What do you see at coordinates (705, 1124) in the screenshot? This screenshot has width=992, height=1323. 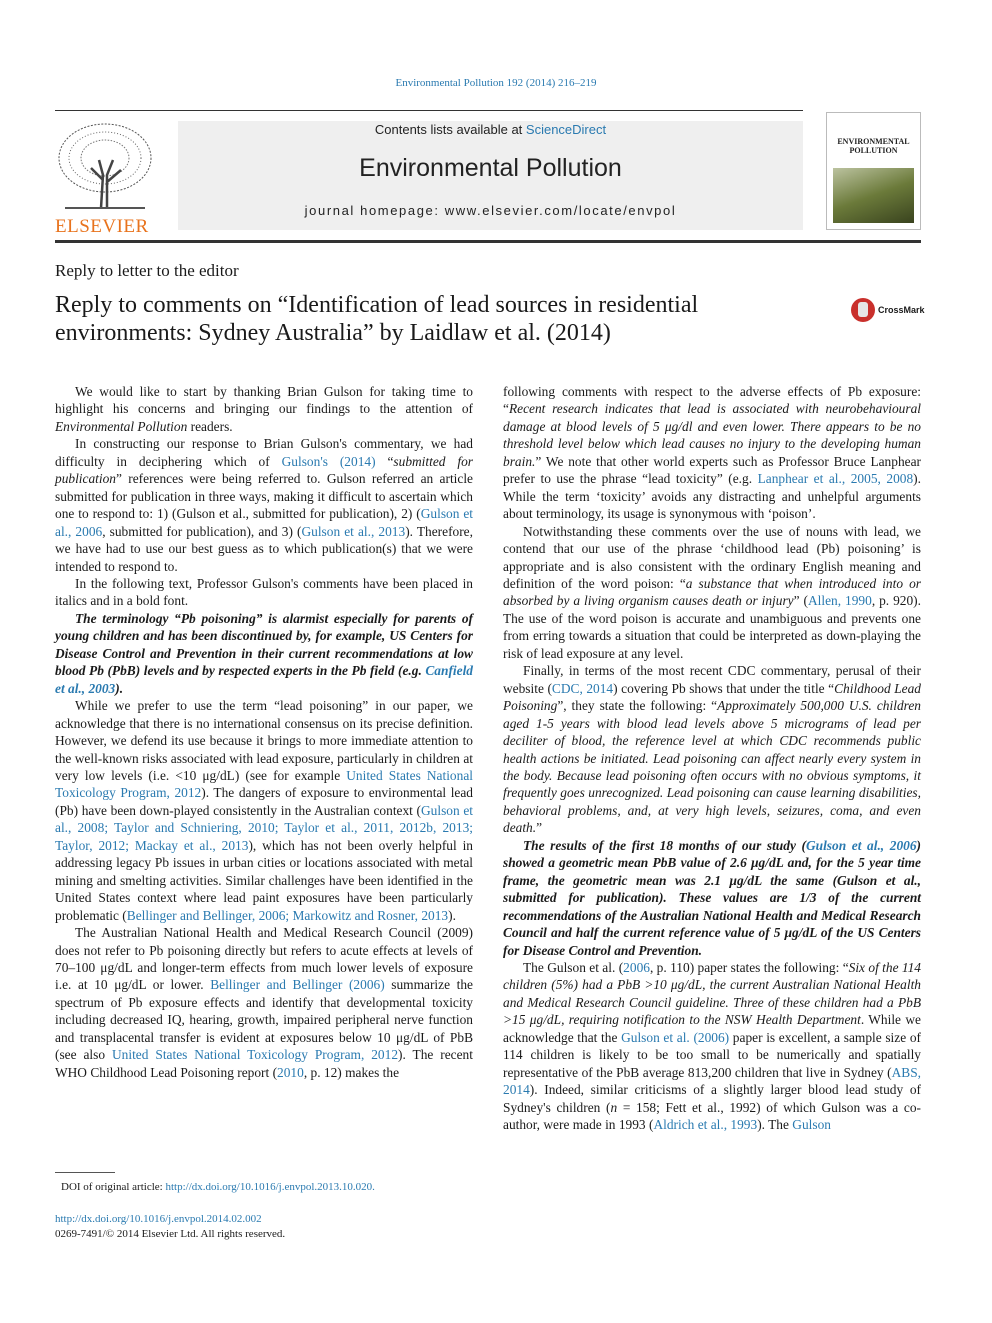 I see `reference-link: Aldrich et al., 1993` at bounding box center [705, 1124].